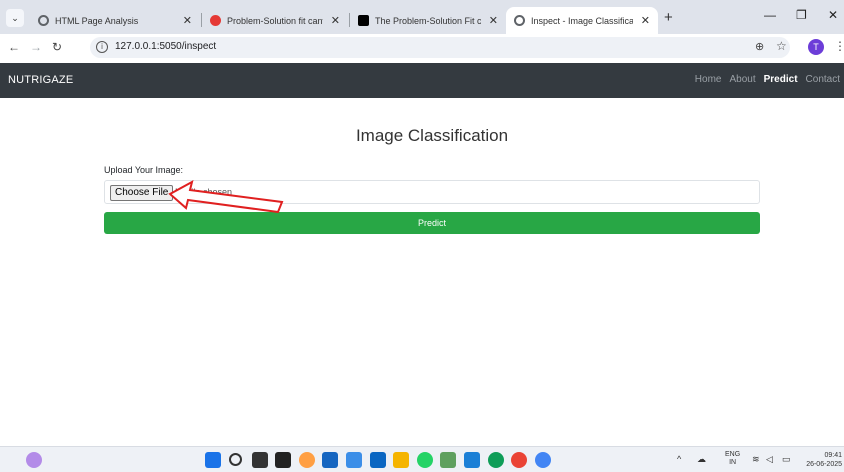 The height and width of the screenshot is (472, 844). What do you see at coordinates (701, 459) in the screenshot?
I see `cloud-icon: ☁` at bounding box center [701, 459].